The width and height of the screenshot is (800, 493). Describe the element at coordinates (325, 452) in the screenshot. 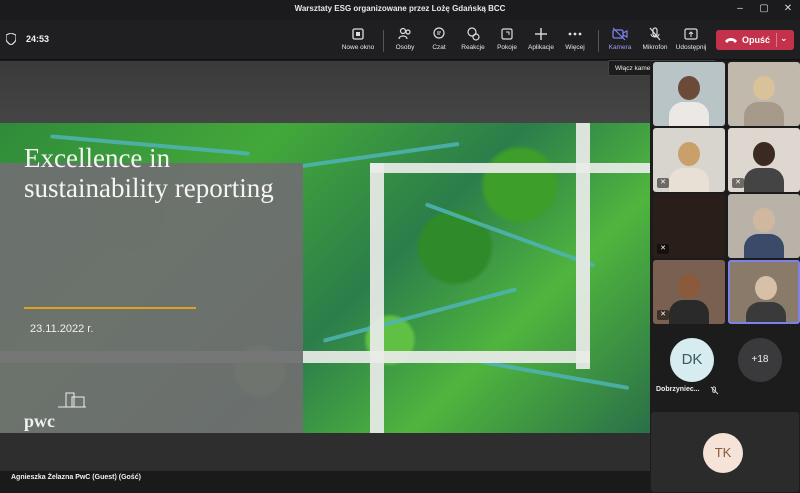

I see `stage-bottom-bar` at that location.